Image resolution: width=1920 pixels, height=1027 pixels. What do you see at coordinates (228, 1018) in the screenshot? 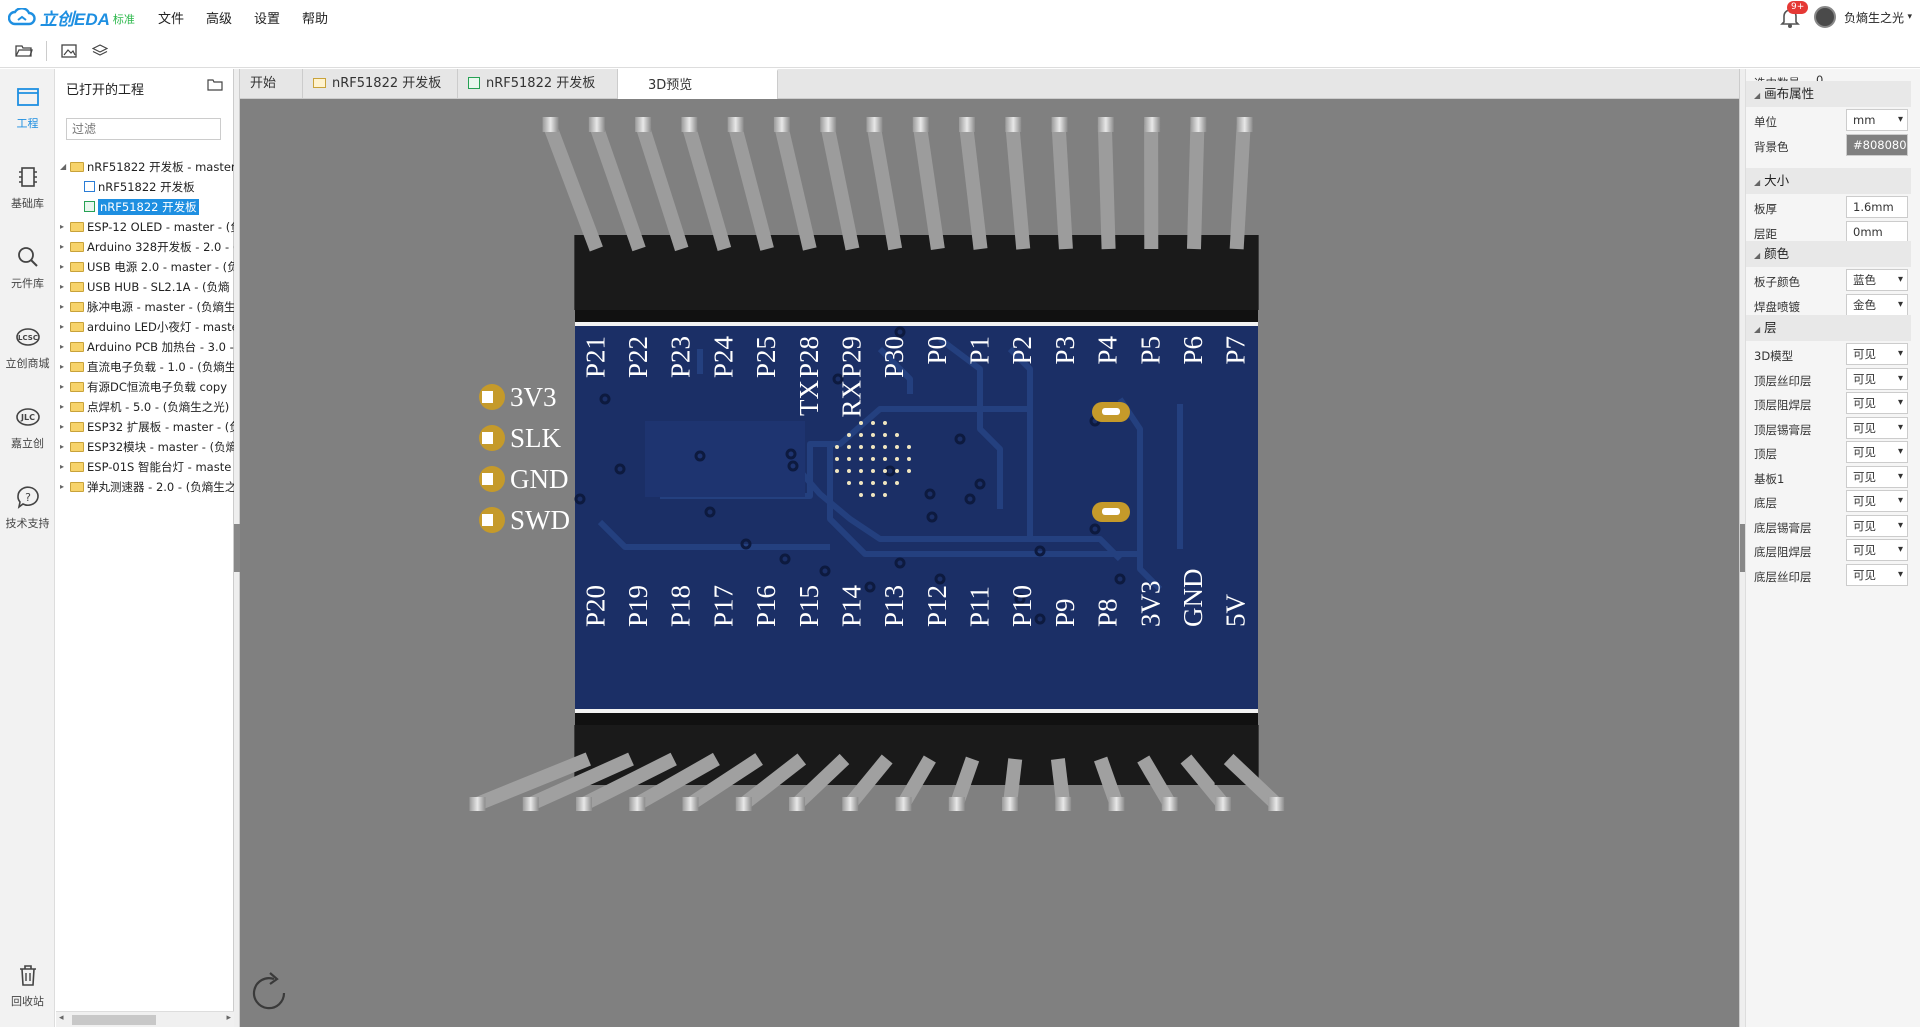
I see `scroll-right-icon: ▸` at bounding box center [228, 1018].